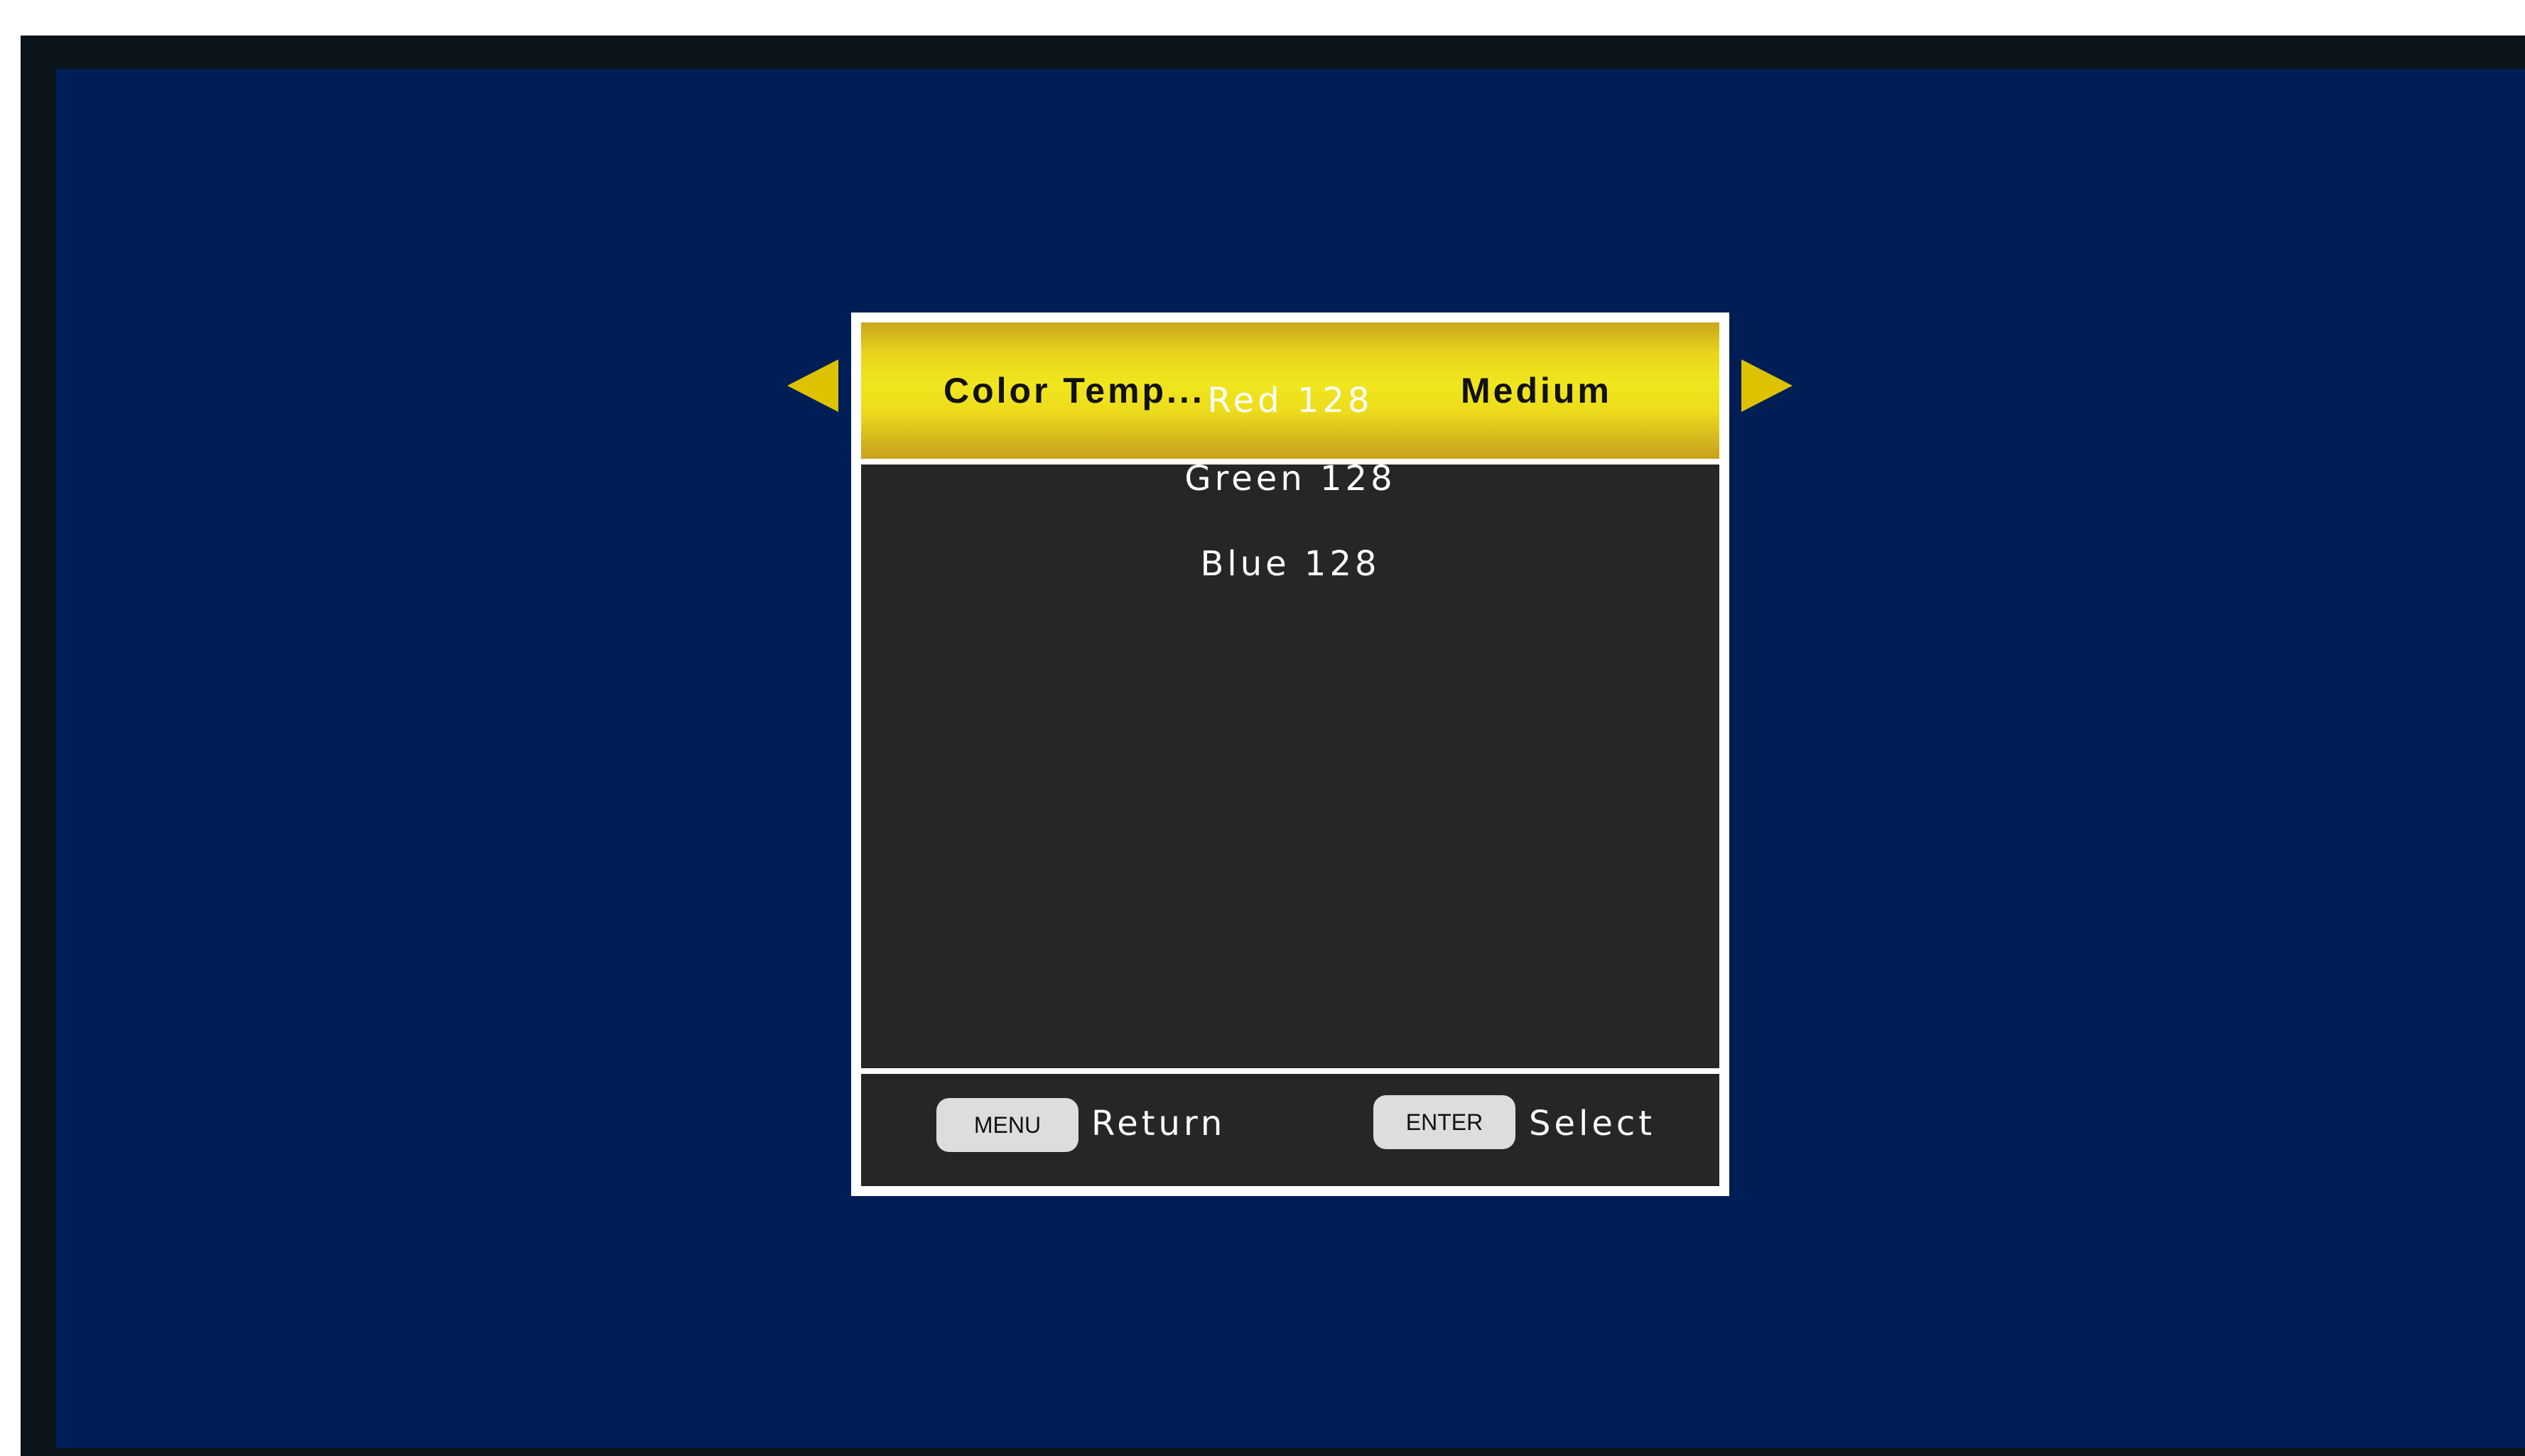 Image resolution: width=2525 pixels, height=1456 pixels. I want to click on red-value: Red 128, so click(1290, 400).